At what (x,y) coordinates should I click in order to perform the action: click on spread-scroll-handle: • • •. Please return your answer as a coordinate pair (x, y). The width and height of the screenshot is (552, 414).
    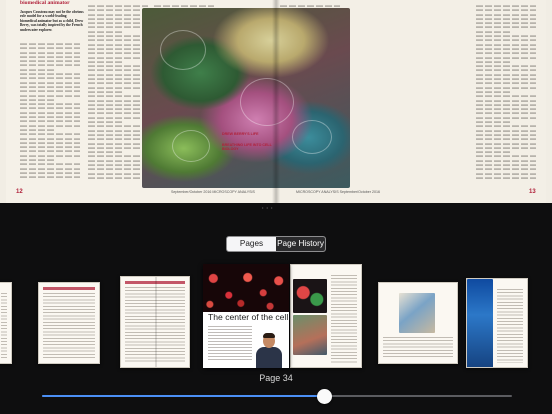
    Looking at the image, I should click on (267, 207).